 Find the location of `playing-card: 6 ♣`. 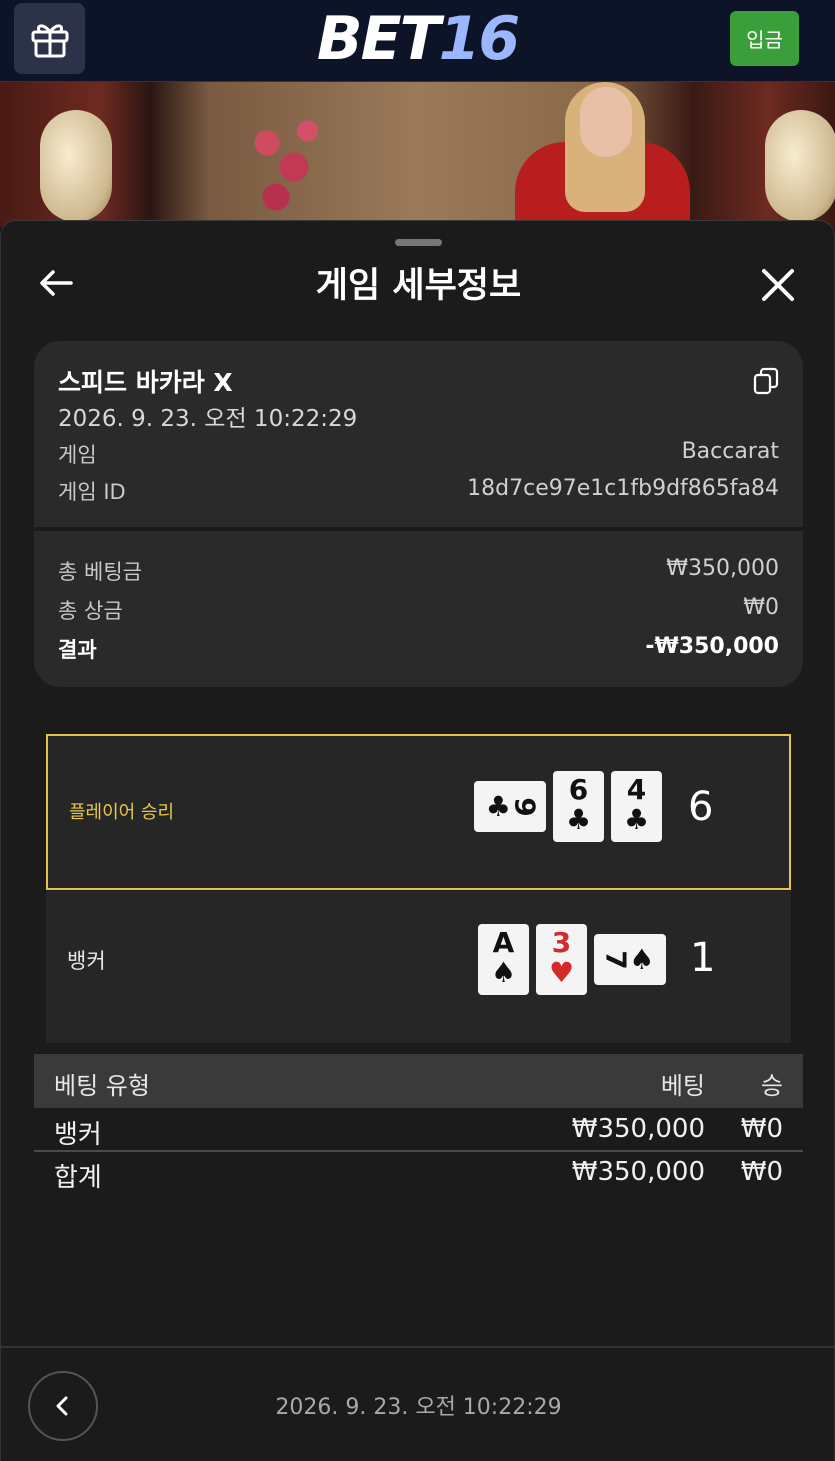

playing-card: 6 ♣ is located at coordinates (578, 806).